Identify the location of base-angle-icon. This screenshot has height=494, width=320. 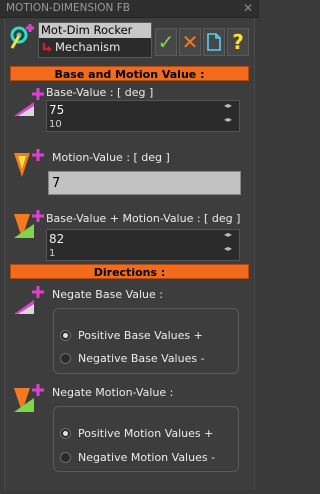
(29, 102).